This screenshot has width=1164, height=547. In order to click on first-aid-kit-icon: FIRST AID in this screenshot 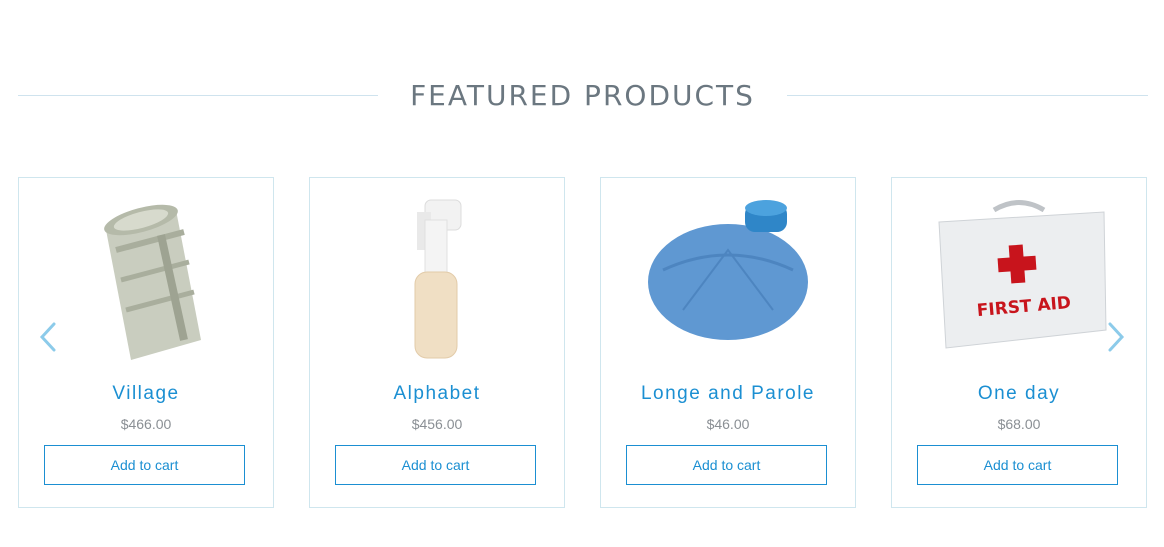, I will do `click(1022, 274)`.